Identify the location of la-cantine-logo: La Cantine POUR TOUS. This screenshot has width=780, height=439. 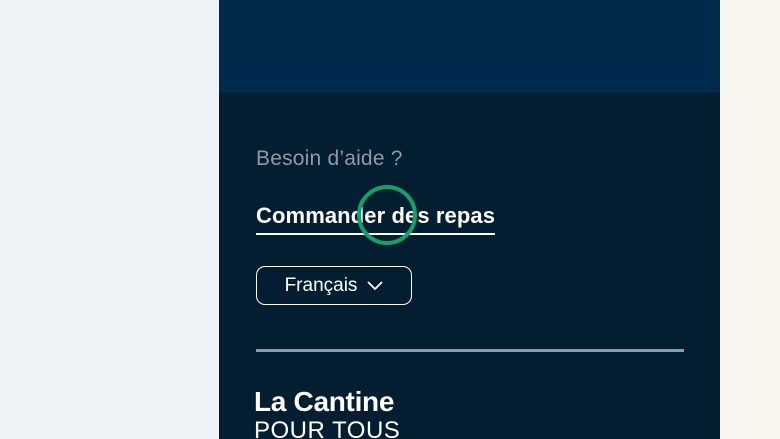
(327, 413).